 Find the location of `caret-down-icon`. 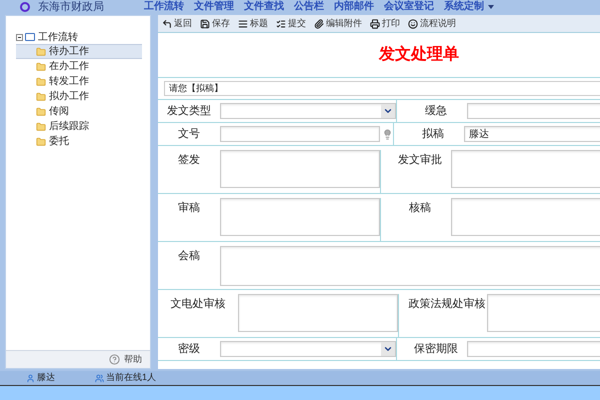

caret-down-icon is located at coordinates (491, 6).